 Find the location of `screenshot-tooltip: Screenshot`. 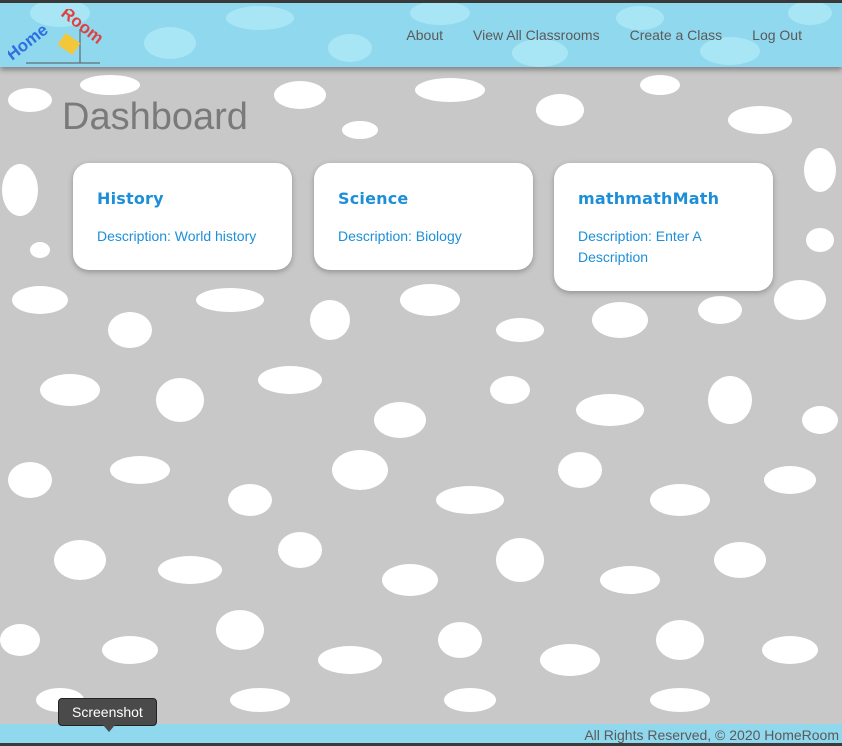

screenshot-tooltip: Screenshot is located at coordinates (107, 715).